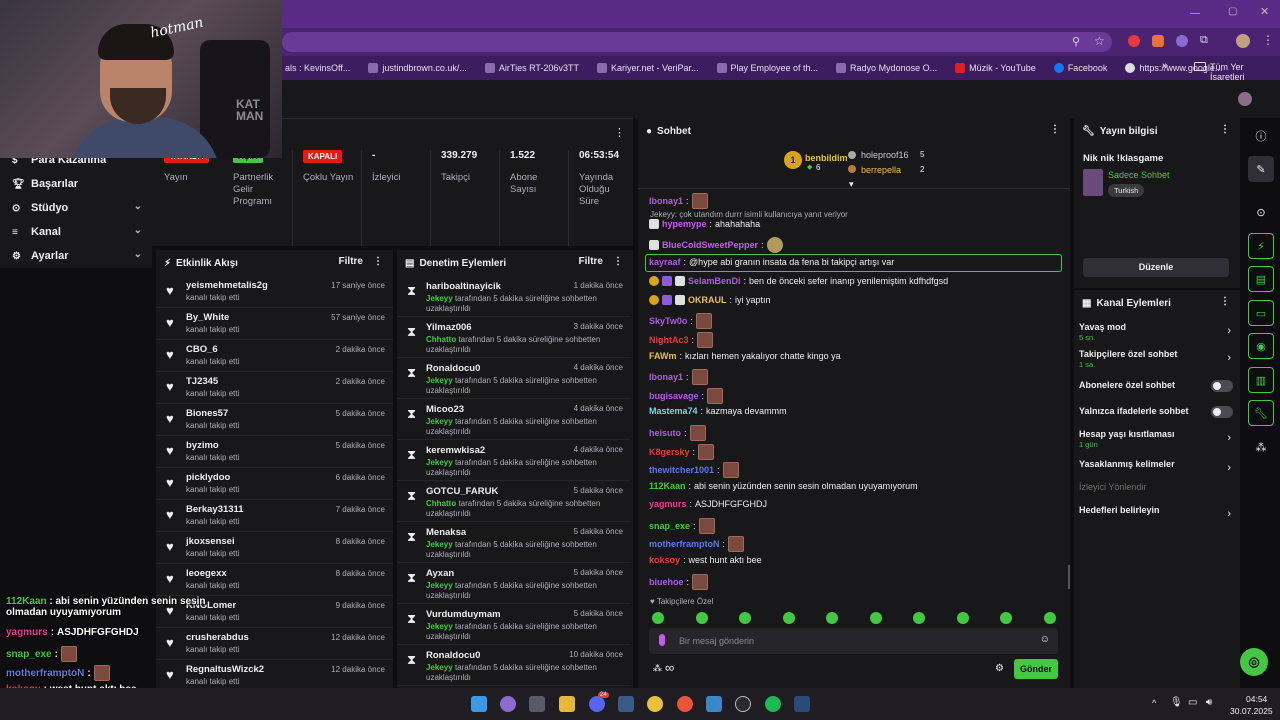 This screenshot has height=720, width=1280. Describe the element at coordinates (663, 356) in the screenshot. I see `chat-username: FAWm` at that location.